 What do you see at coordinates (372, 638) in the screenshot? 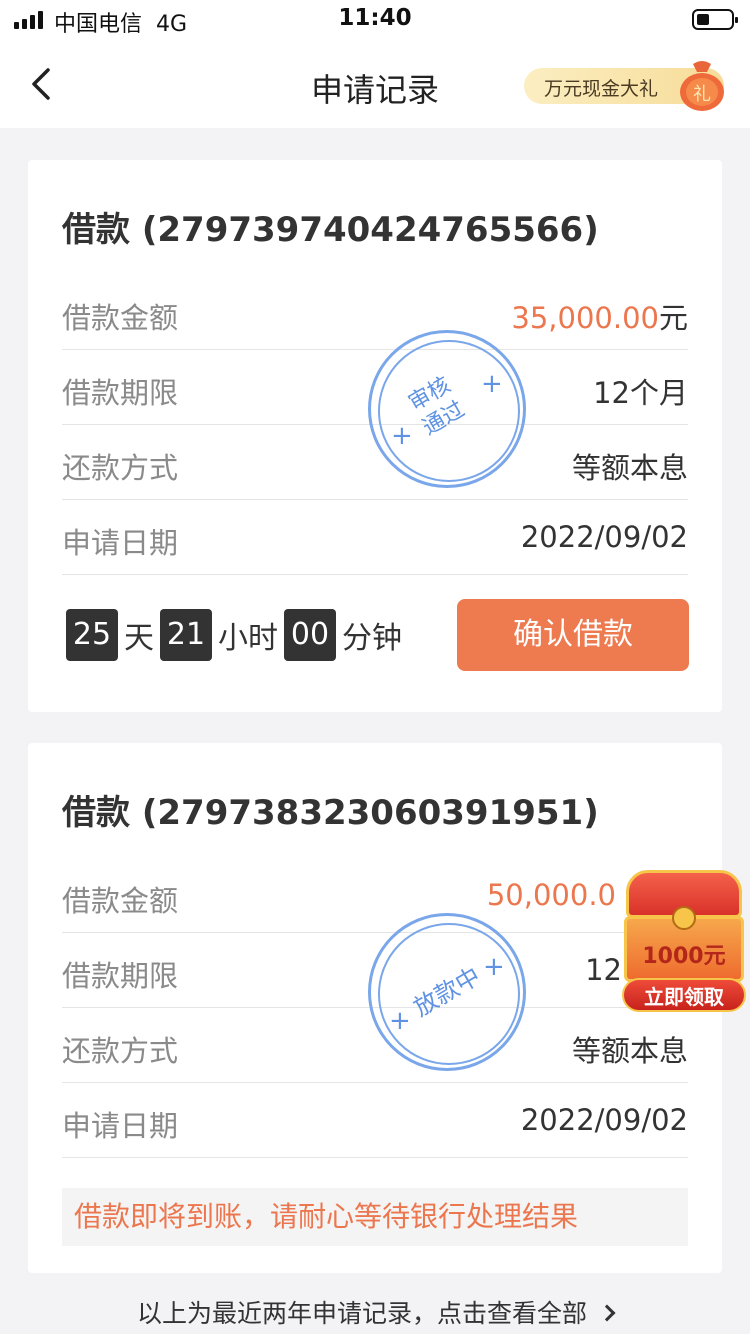
I see `countdown-minutes-unit: 分钟` at bounding box center [372, 638].